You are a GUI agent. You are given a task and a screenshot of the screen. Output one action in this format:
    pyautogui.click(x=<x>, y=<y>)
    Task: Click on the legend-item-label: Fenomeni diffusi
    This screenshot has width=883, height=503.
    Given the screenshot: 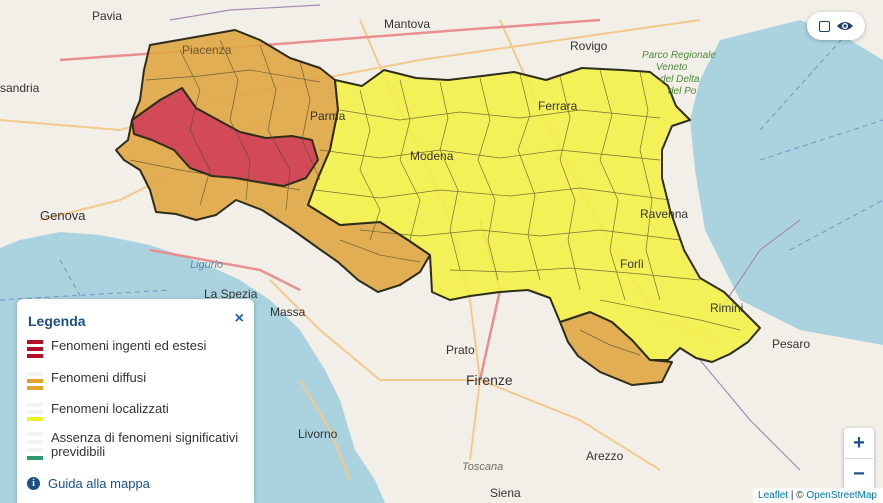 What is the action you would take?
    pyautogui.click(x=99, y=377)
    